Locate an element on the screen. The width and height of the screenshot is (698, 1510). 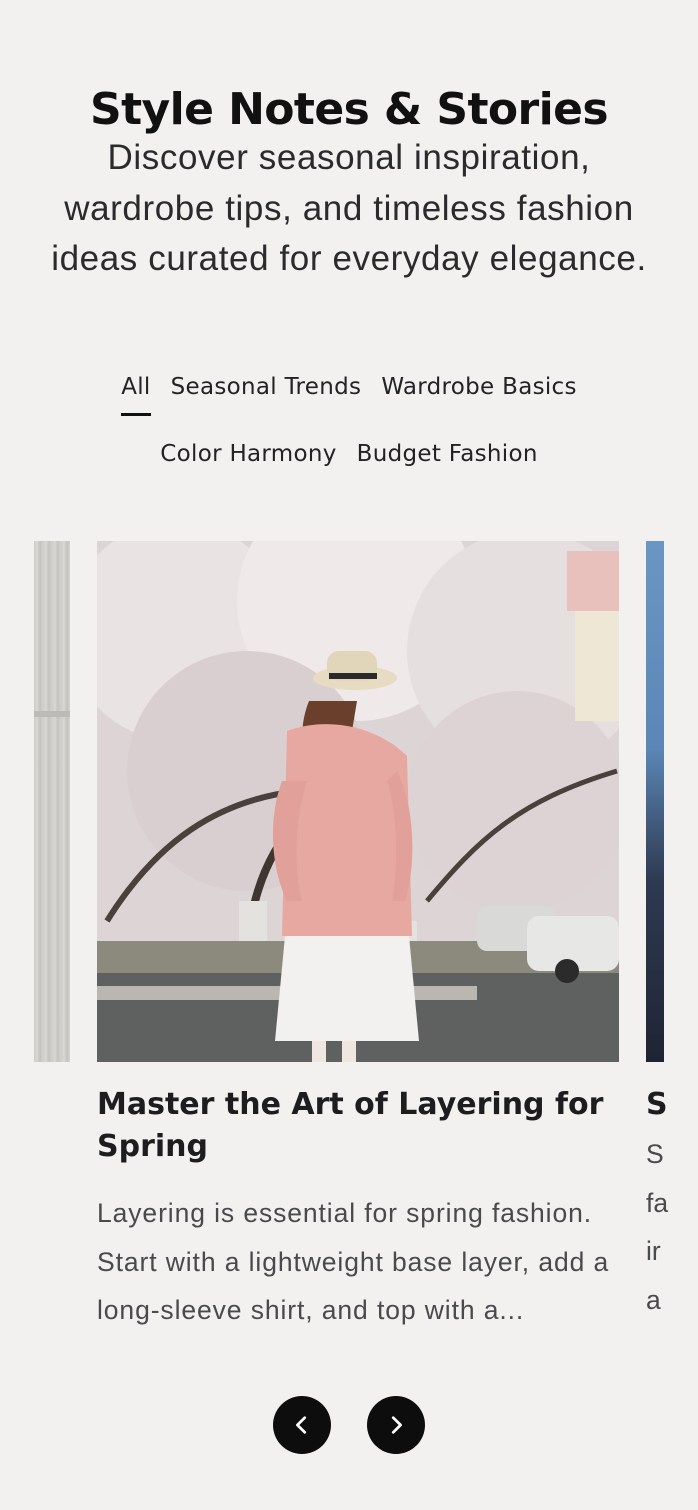
chevron-left-icon is located at coordinates (301, 1425).